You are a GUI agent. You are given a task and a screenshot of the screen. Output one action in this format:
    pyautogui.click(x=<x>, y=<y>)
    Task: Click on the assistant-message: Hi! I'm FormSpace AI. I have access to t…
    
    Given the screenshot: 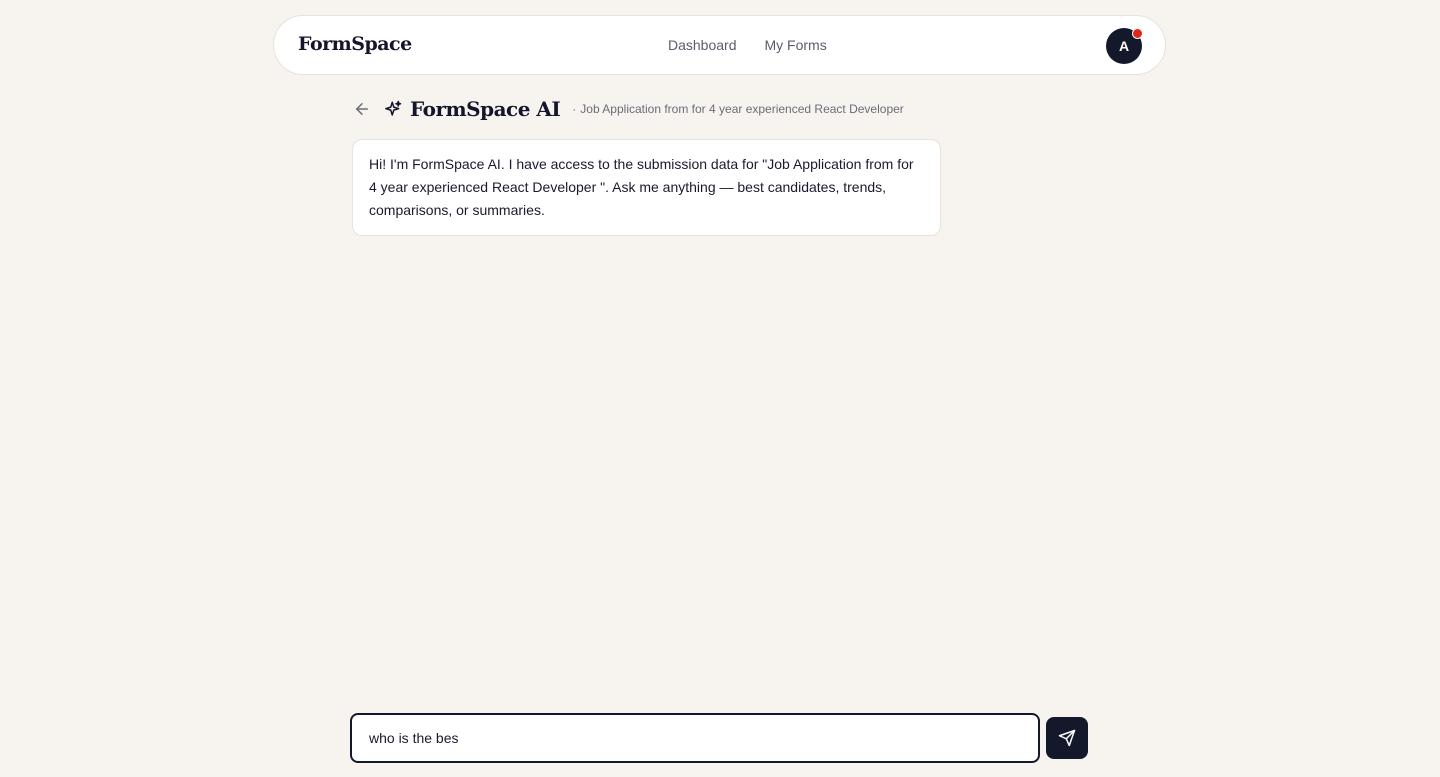 What is the action you would take?
    pyautogui.click(x=646, y=187)
    